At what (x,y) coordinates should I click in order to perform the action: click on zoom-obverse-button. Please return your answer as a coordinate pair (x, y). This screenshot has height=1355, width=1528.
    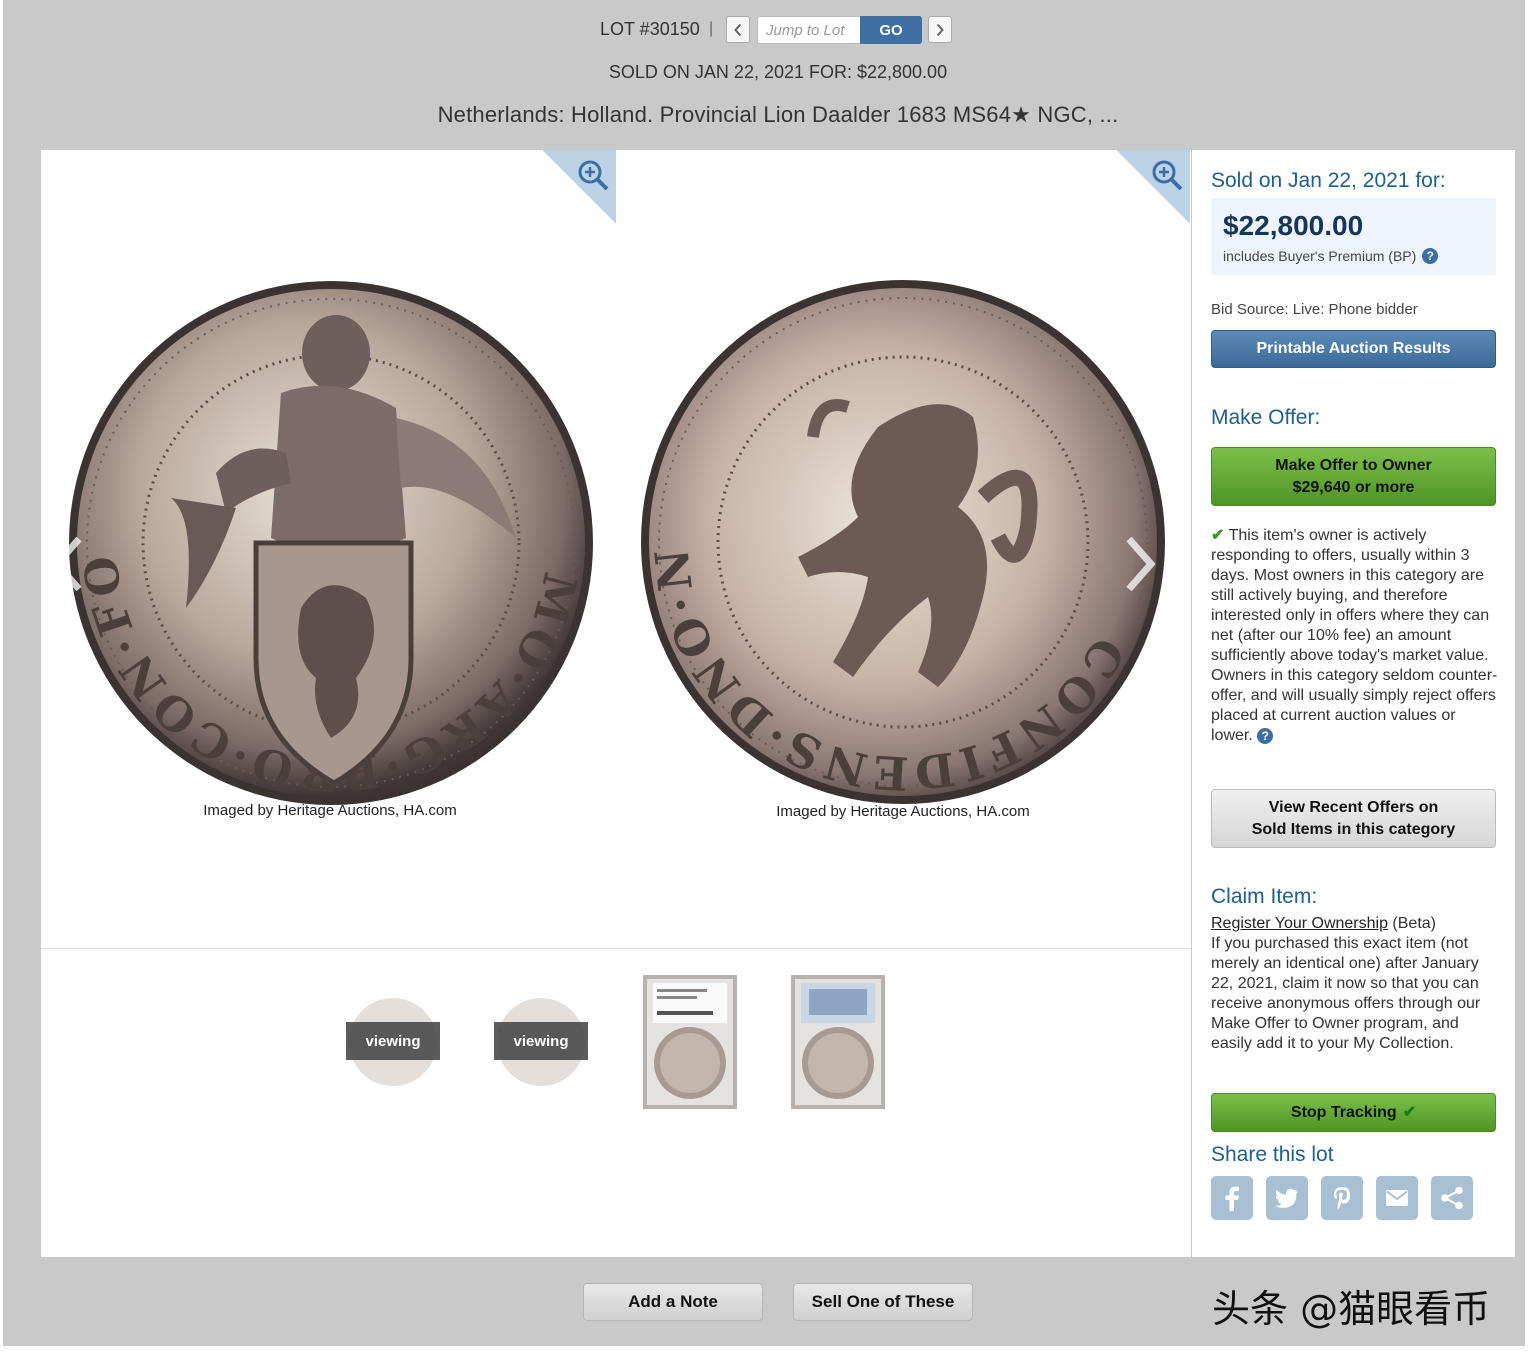
    Looking at the image, I should click on (579, 187).